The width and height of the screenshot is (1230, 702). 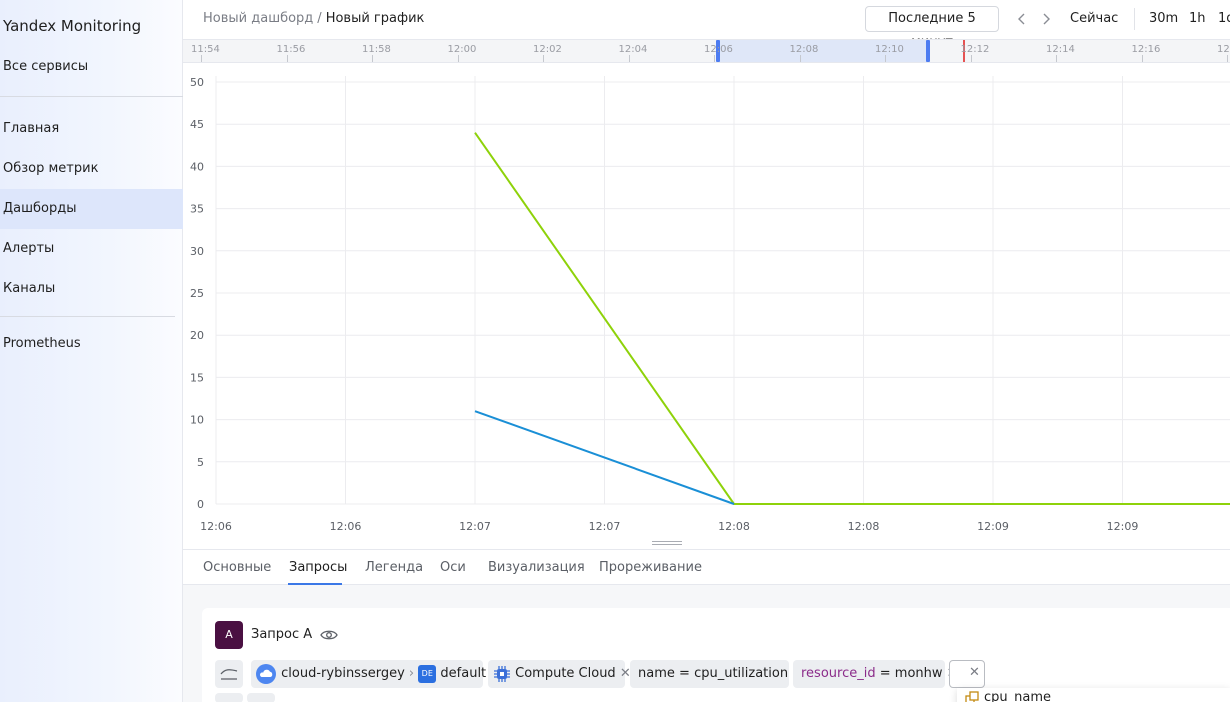 What do you see at coordinates (975, 49) in the screenshot?
I see `timeline-label: 12:12` at bounding box center [975, 49].